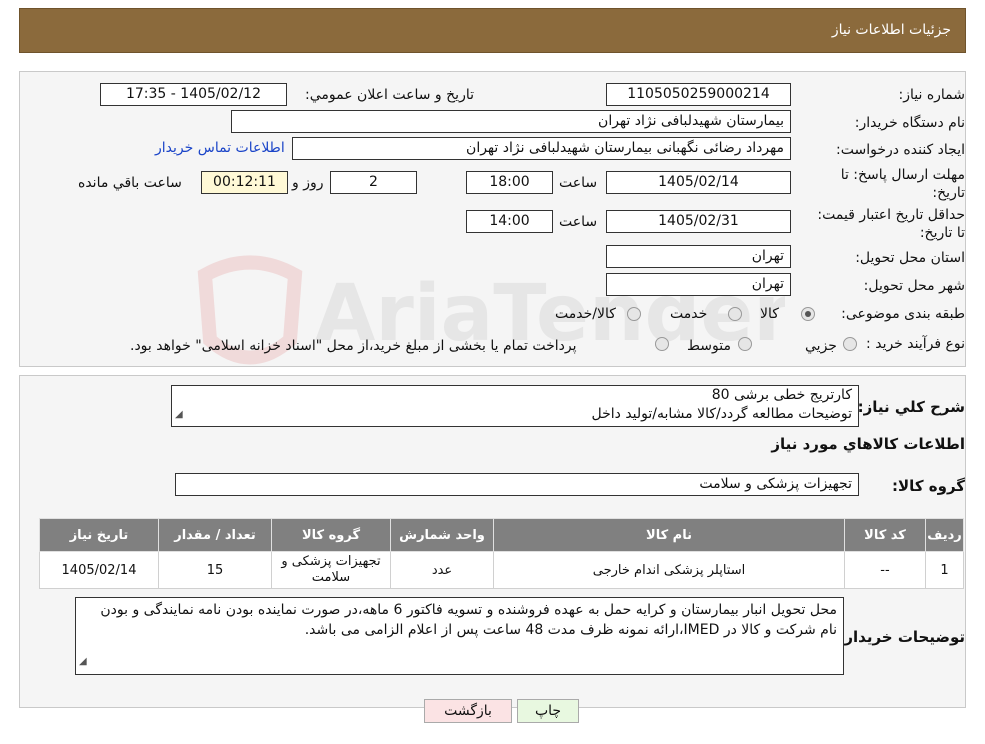 Image resolution: width=985 pixels, height=744 pixels. Describe the element at coordinates (891, 224) in the screenshot. I see `validity-label: حداقل تاريخ اعتبار قيمت: تا تاريخ:` at that location.